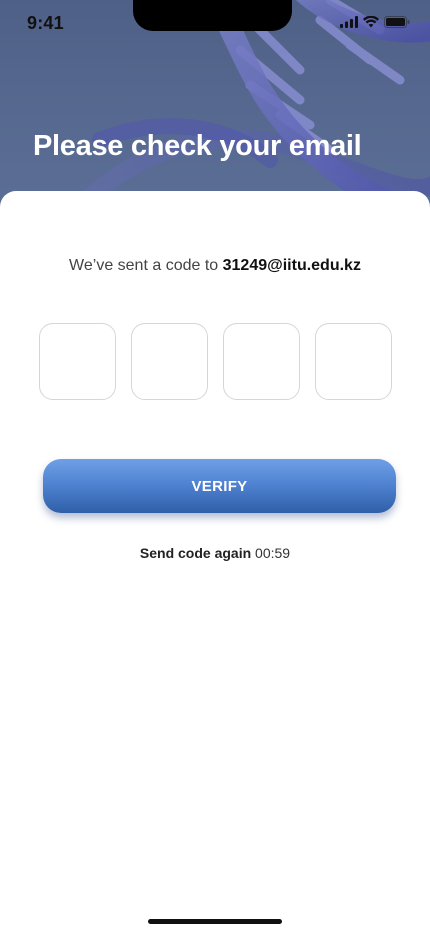  I want to click on send-code-again-link: Send code again, so click(195, 553).